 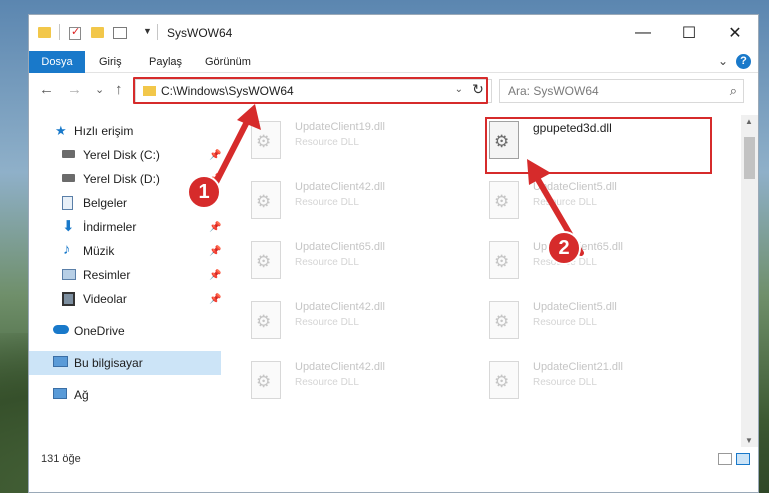 What do you see at coordinates (99, 89) in the screenshot?
I see `recent-locations-button: ⌄` at bounding box center [99, 89].